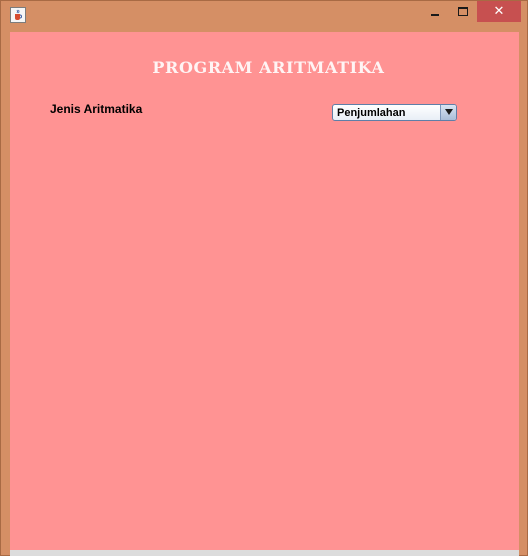 The image size is (528, 556). Describe the element at coordinates (448, 112) in the screenshot. I see `chevron-down-icon` at that location.